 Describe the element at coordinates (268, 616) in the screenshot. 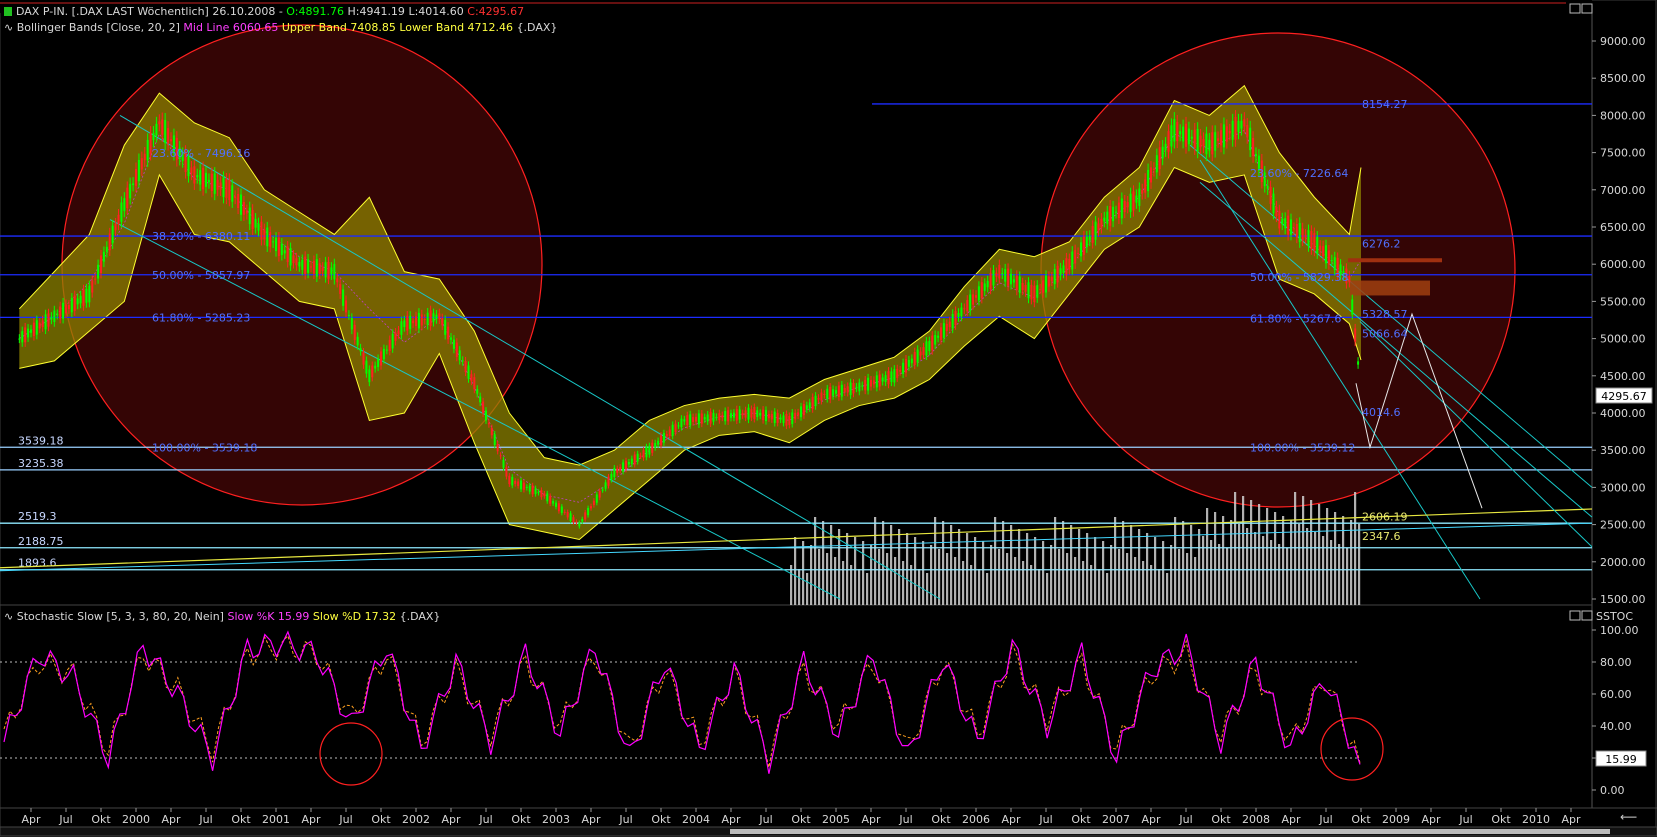

I see `stoch-k: Slow %K 15.99` at that location.